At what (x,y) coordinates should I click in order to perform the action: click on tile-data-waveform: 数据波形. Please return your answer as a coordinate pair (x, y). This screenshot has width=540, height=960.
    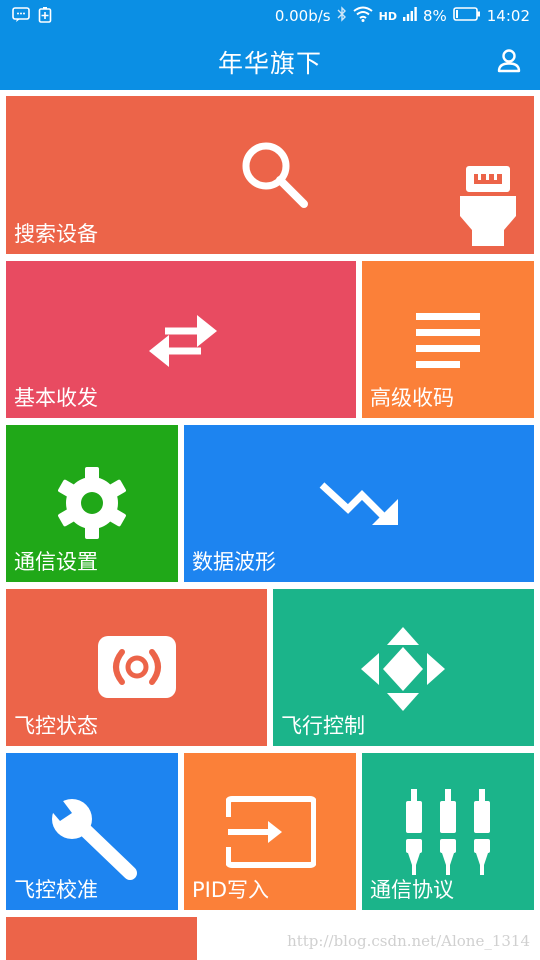
    Looking at the image, I should click on (359, 503).